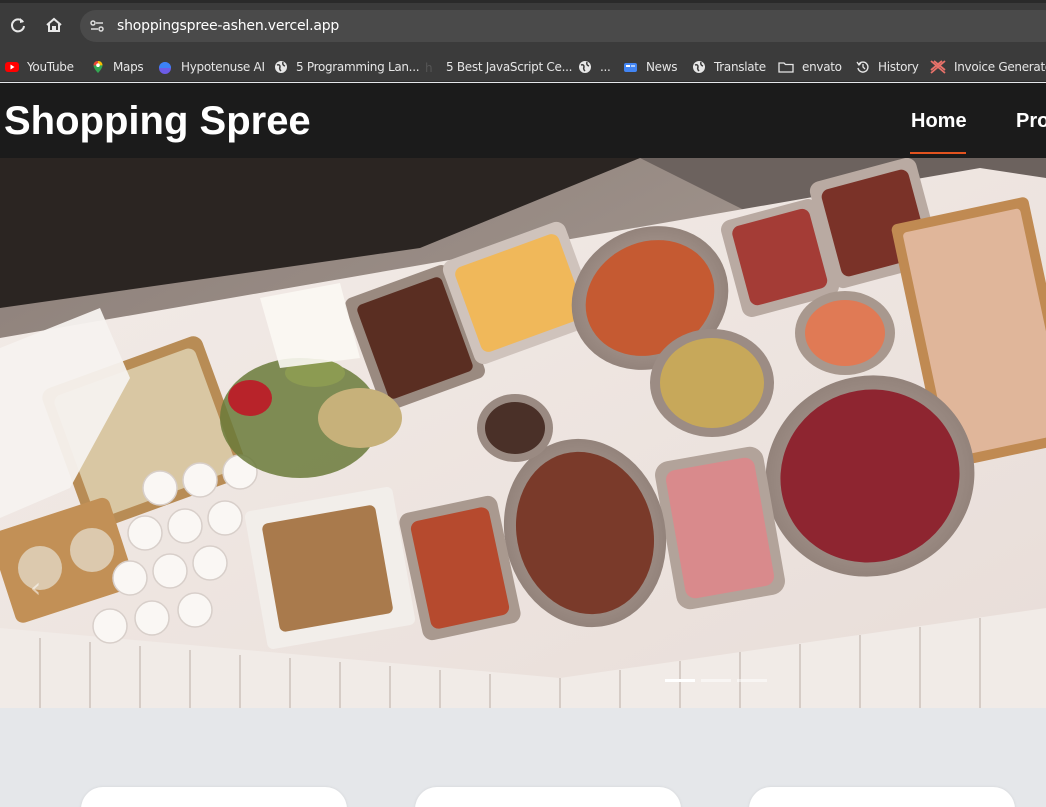 The image size is (1046, 807). Describe the element at coordinates (523, 1) in the screenshot. I see `tab-strip-edge` at that location.